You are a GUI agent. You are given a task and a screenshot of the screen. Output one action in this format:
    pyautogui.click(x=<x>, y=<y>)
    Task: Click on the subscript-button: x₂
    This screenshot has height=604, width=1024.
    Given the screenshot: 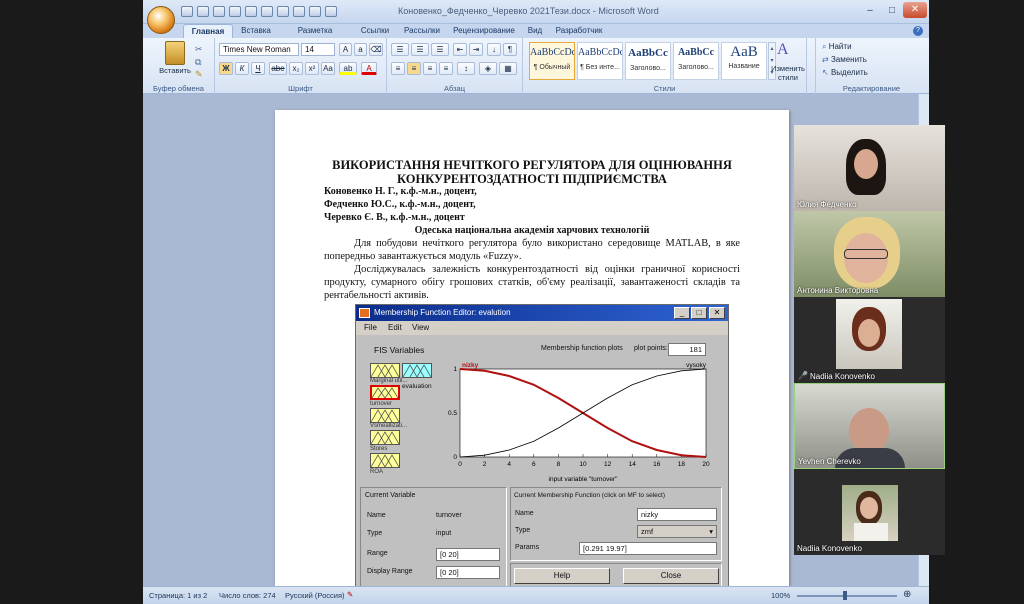 What is the action you would take?
    pyautogui.click(x=296, y=68)
    